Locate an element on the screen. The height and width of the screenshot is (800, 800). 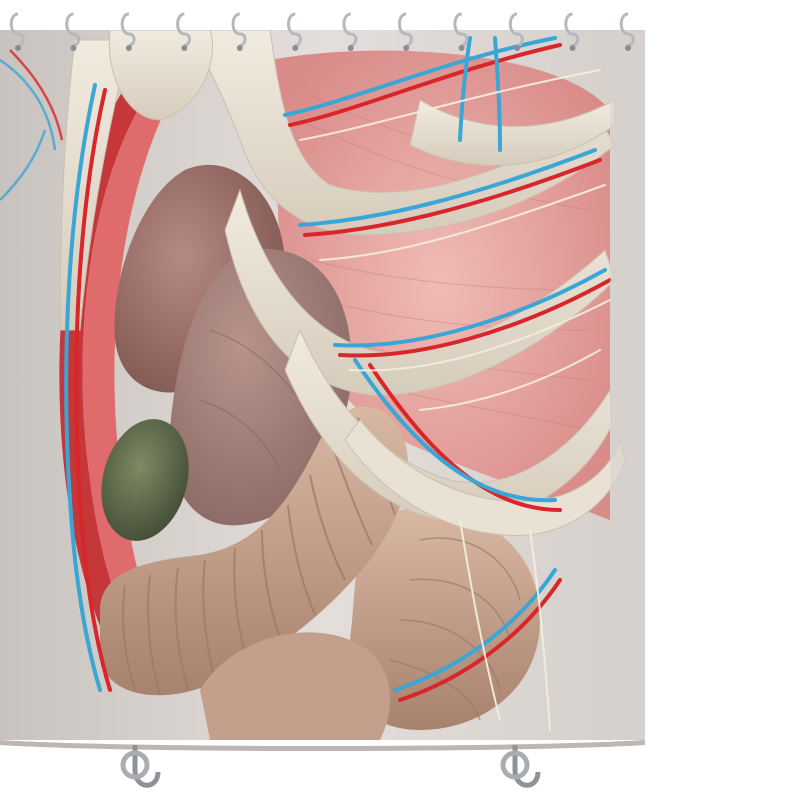
bottom-hook-right is located at coordinates (520, 766).